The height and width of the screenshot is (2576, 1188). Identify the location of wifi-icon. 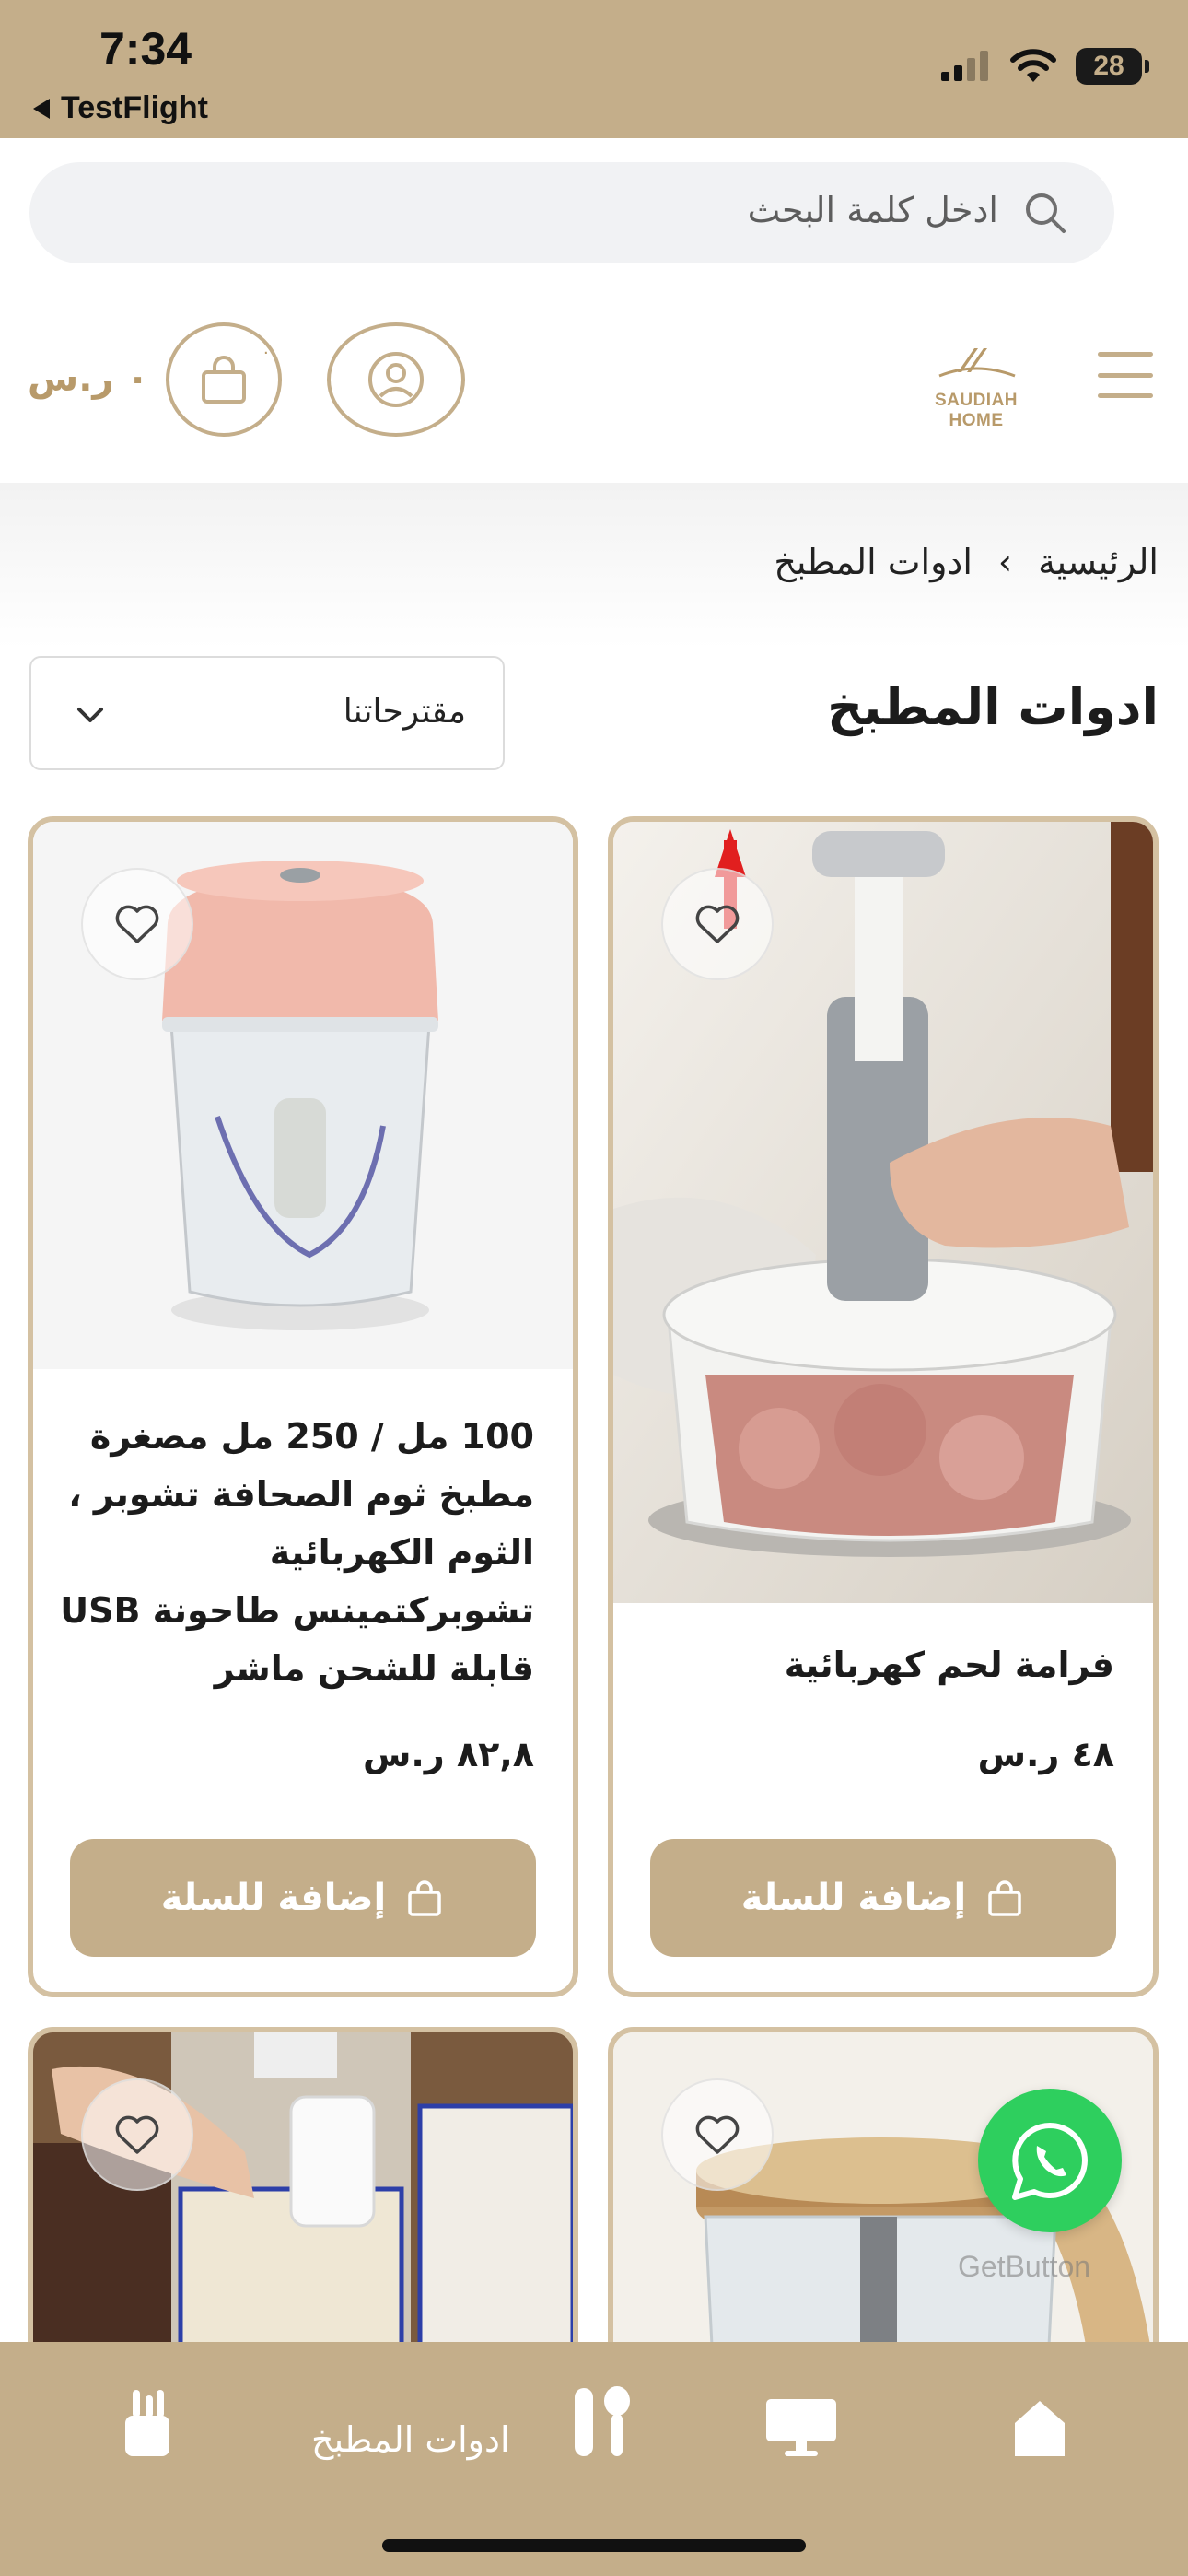
(1033, 65).